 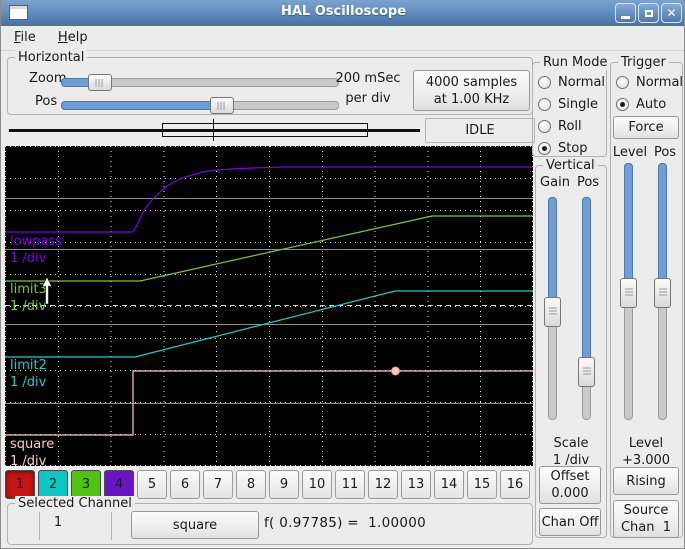 What do you see at coordinates (265, 130) in the screenshot?
I see `record-window-indicator` at bounding box center [265, 130].